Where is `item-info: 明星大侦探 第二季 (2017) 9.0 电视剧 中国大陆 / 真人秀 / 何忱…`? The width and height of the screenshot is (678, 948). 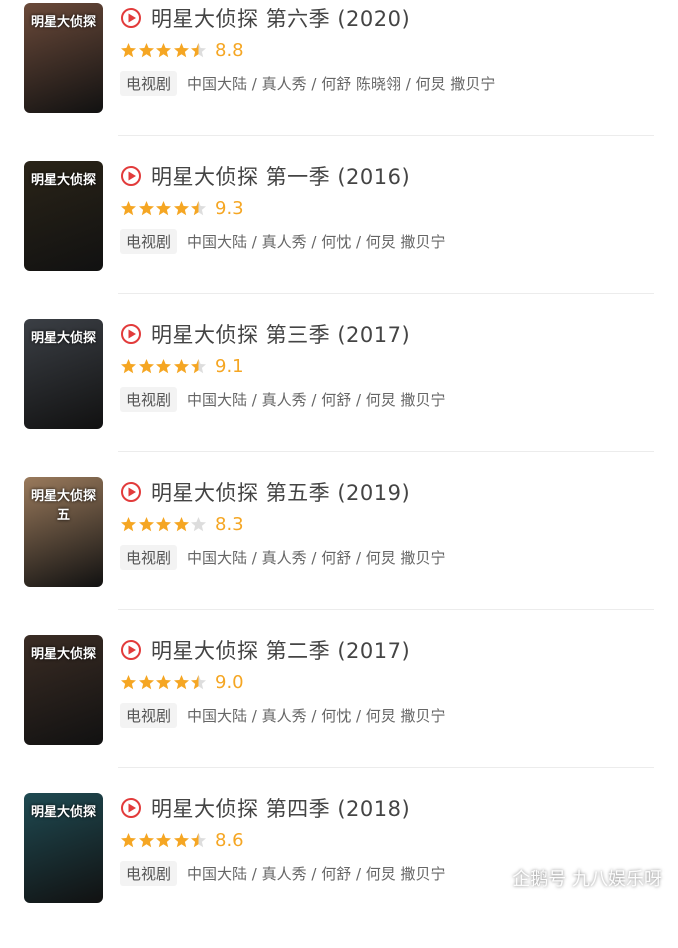 item-info: 明星大侦探 第二季 (2017) 9.0 电视剧 中国大陆 / 真人秀 / 何忱… is located at coordinates (389, 680).